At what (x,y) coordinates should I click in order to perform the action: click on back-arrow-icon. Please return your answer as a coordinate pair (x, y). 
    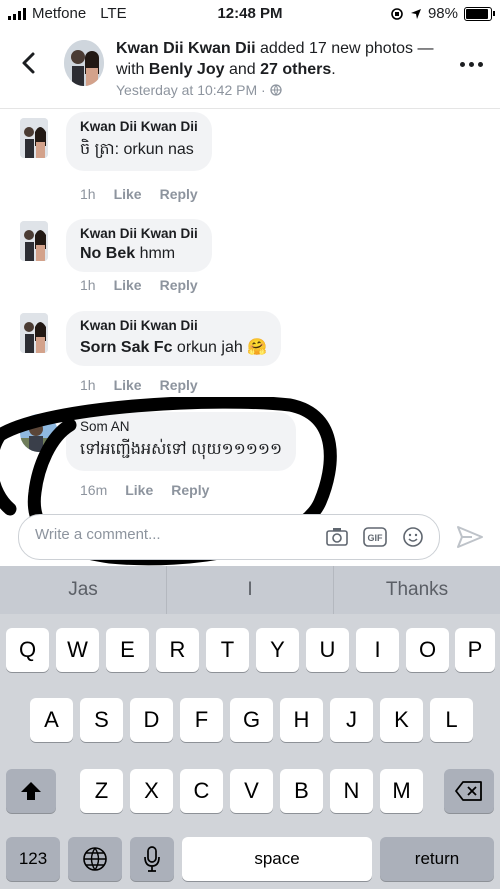
    Looking at the image, I should click on (29, 63).